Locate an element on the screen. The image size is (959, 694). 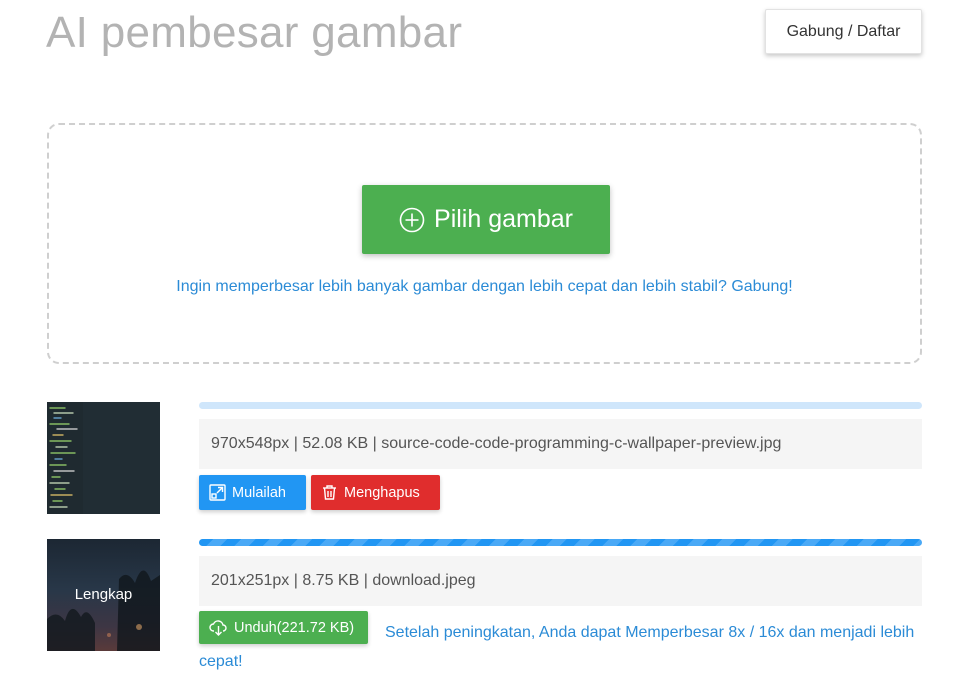
expand-icon is located at coordinates (217, 492).